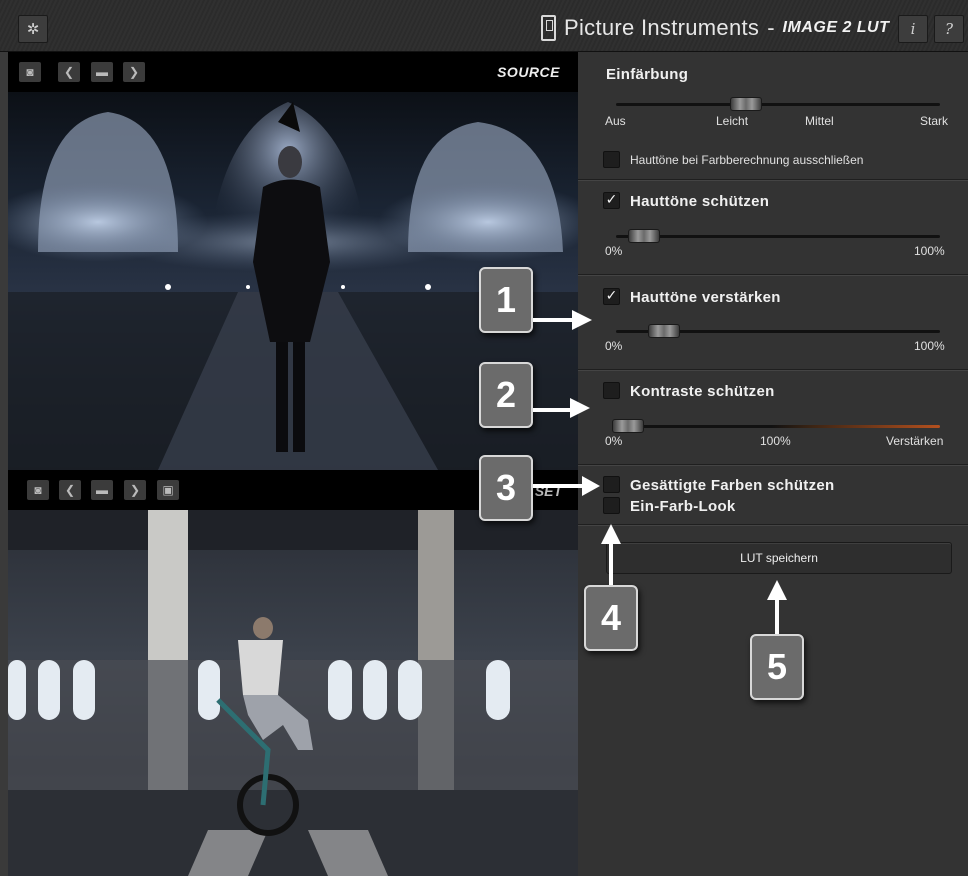  What do you see at coordinates (611, 534) in the screenshot?
I see `arrow-4-head` at bounding box center [611, 534].